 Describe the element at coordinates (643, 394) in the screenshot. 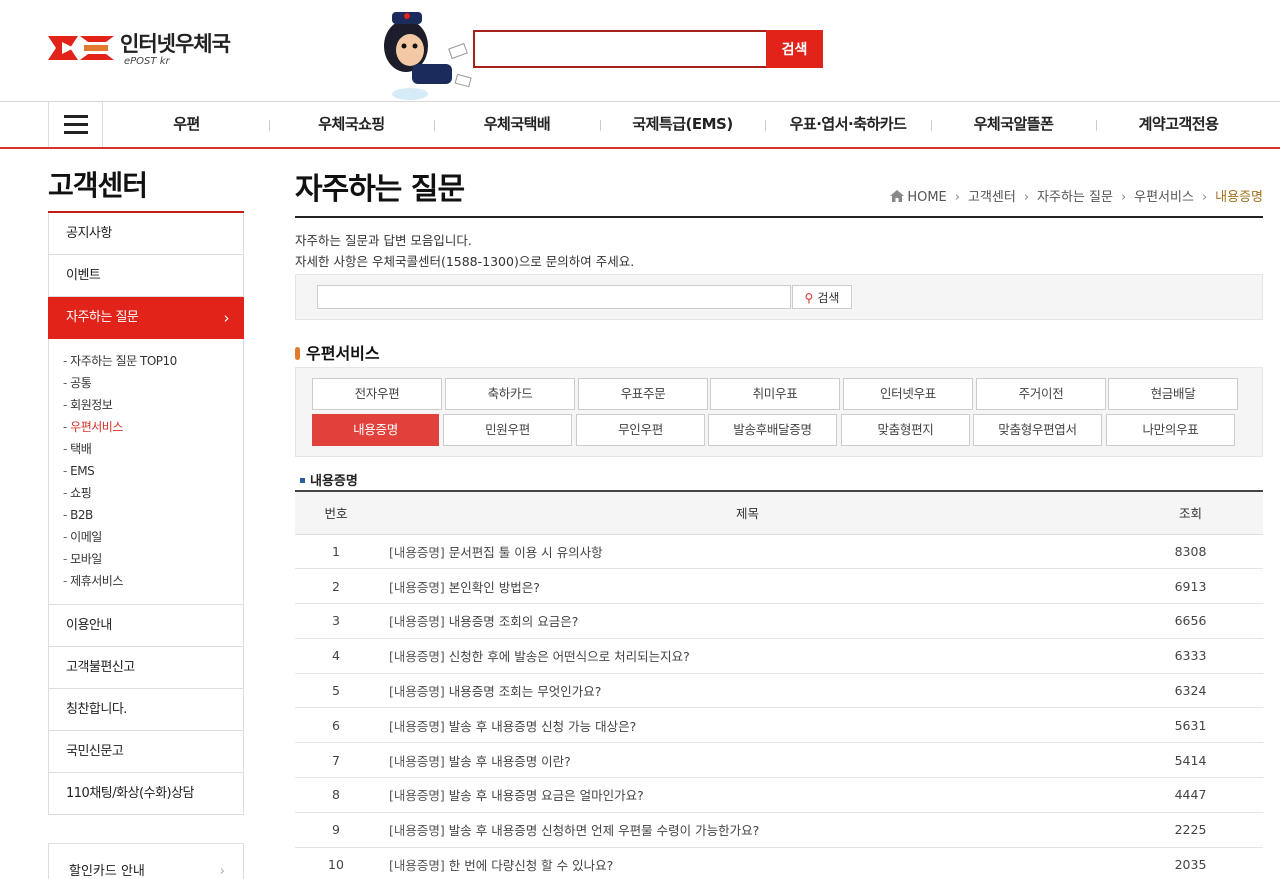

I see `category-button: 우표주문` at that location.